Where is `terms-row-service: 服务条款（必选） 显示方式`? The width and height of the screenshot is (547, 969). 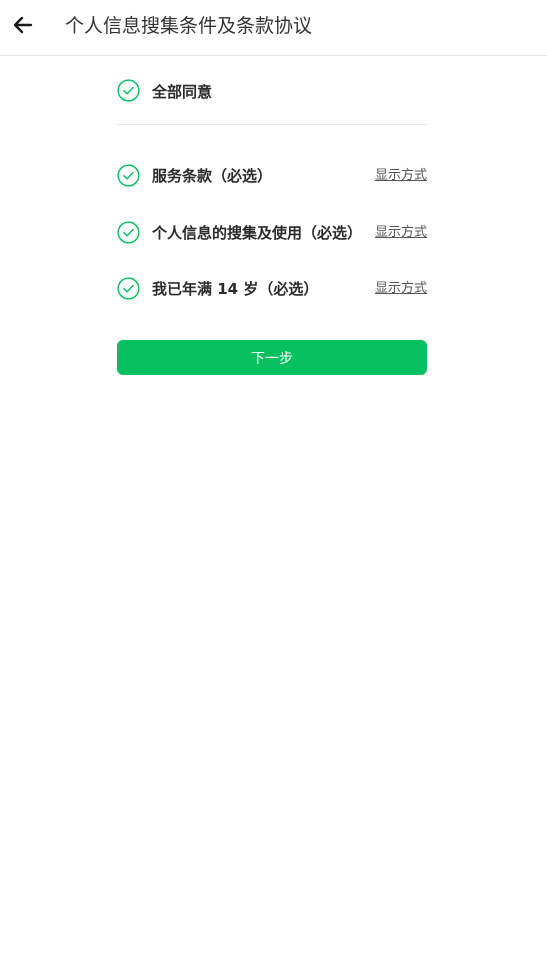
terms-row-service: 服务条款（必选） 显示方式 is located at coordinates (272, 181).